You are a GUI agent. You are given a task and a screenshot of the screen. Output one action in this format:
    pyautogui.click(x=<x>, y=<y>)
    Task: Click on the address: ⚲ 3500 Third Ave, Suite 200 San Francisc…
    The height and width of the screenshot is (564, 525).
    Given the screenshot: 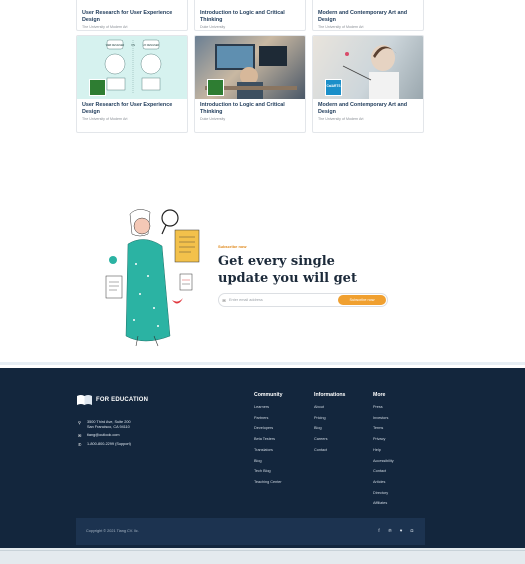 What is the action you would take?
    pyautogui.click(x=104, y=424)
    